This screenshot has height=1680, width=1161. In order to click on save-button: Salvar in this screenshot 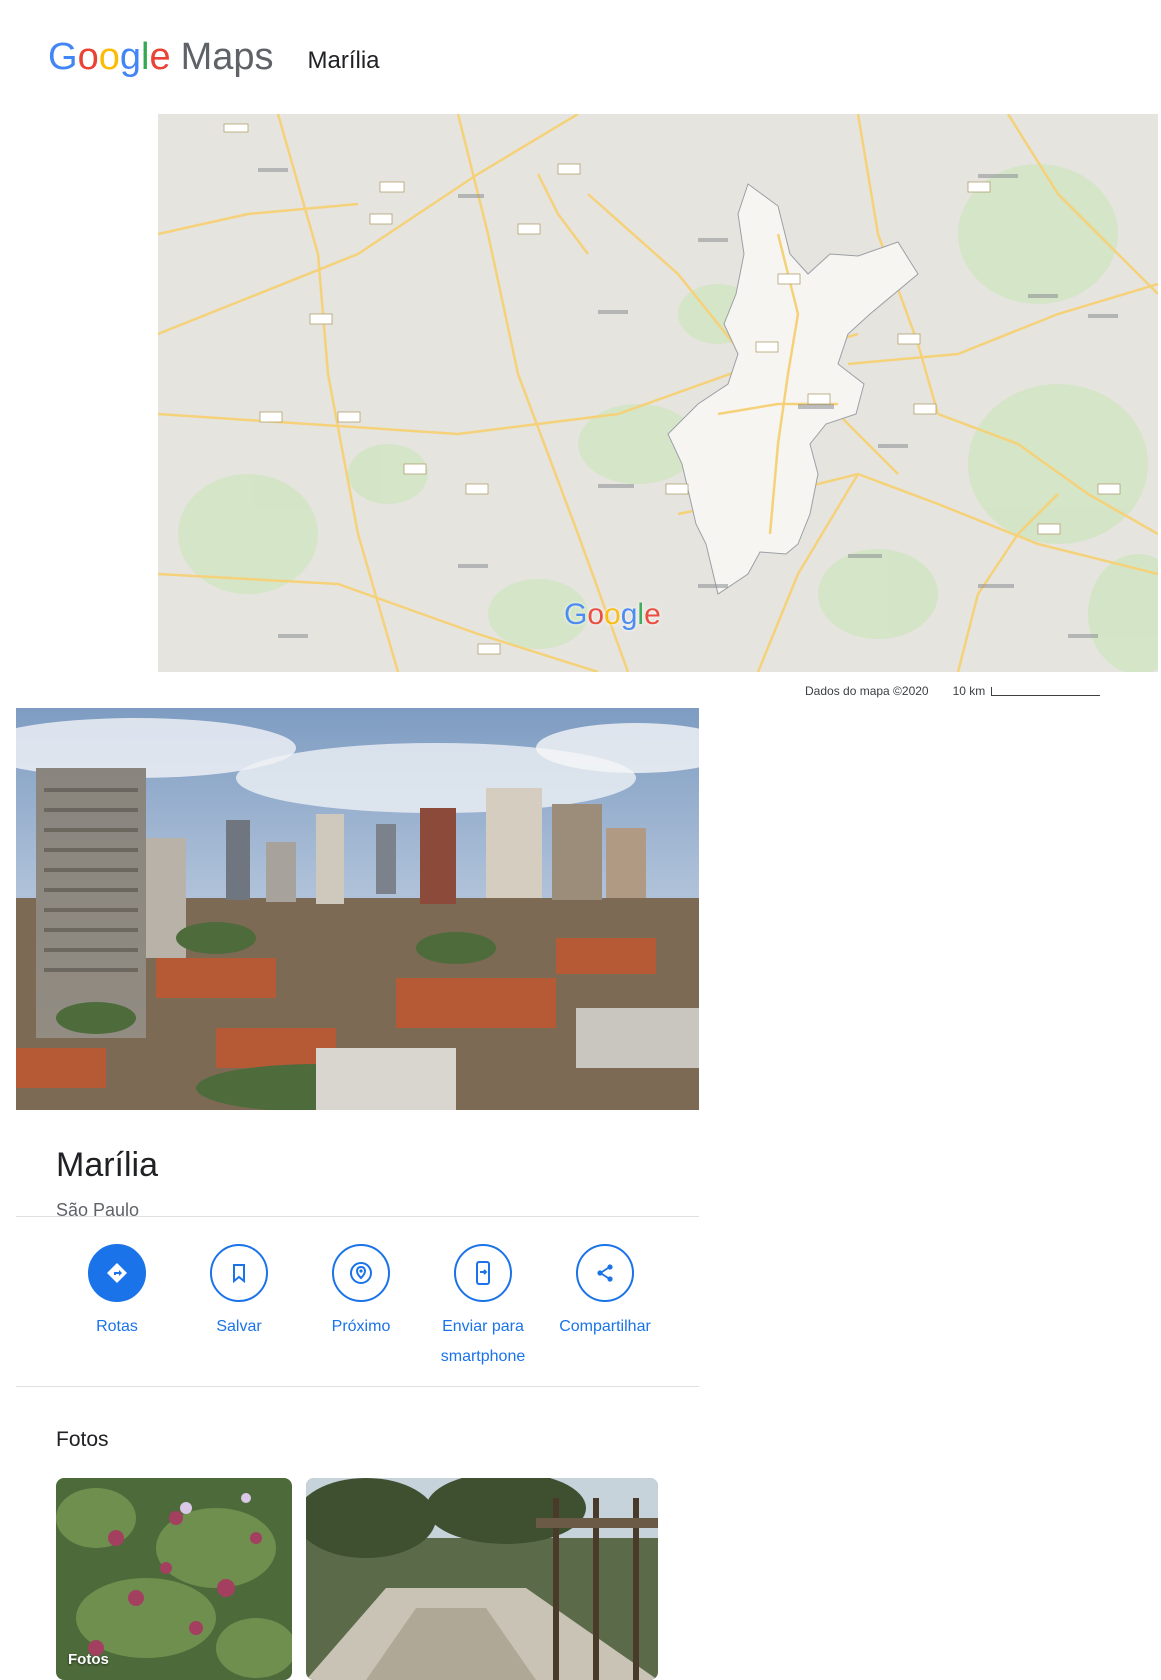, I will do `click(239, 1308)`.